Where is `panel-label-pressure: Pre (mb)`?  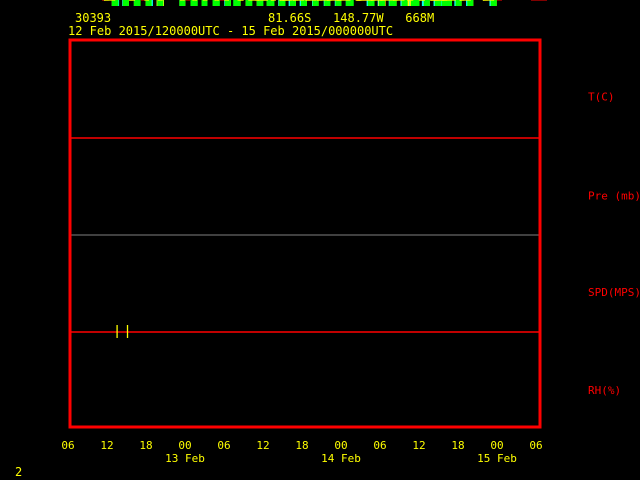
panel-label-pressure: Pre (mb) is located at coordinates (614, 196).